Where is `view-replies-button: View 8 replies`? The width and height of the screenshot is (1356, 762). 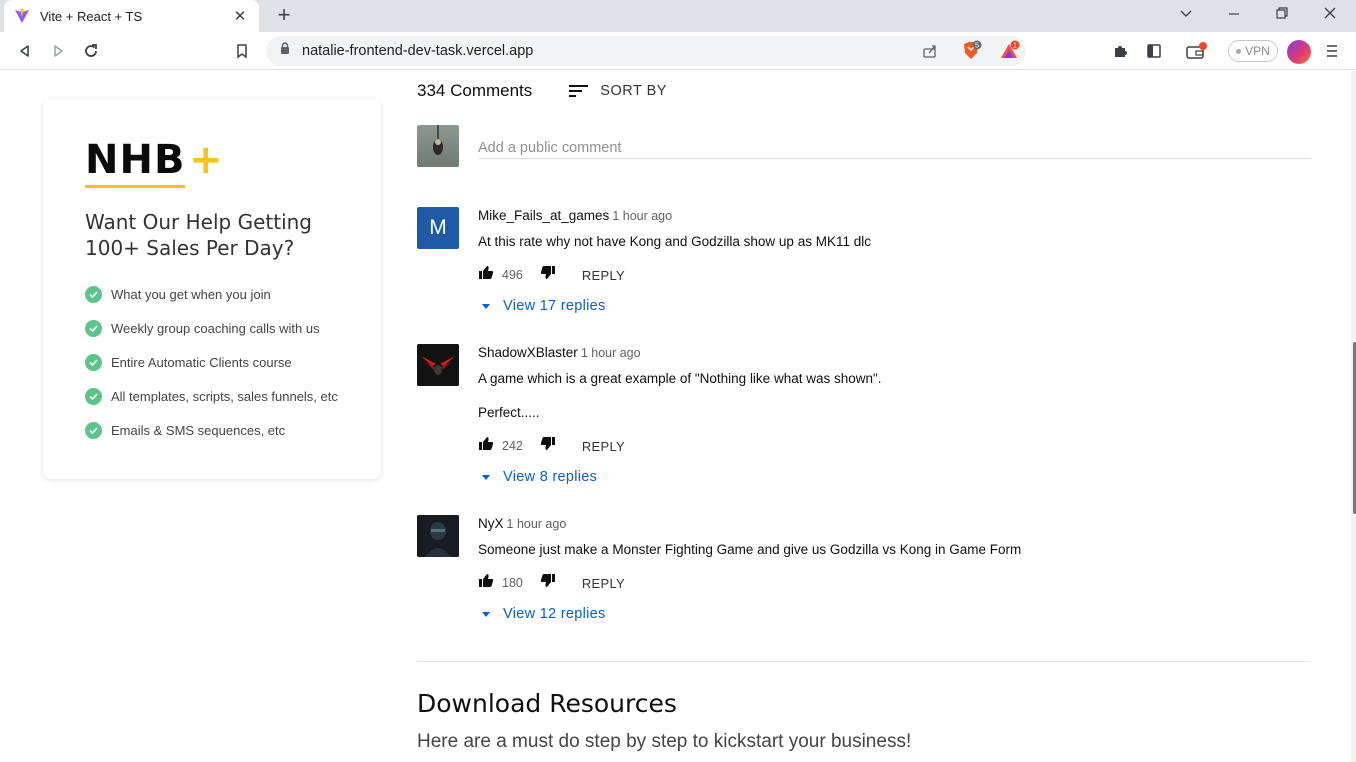 view-replies-button: View 8 replies is located at coordinates (895, 477).